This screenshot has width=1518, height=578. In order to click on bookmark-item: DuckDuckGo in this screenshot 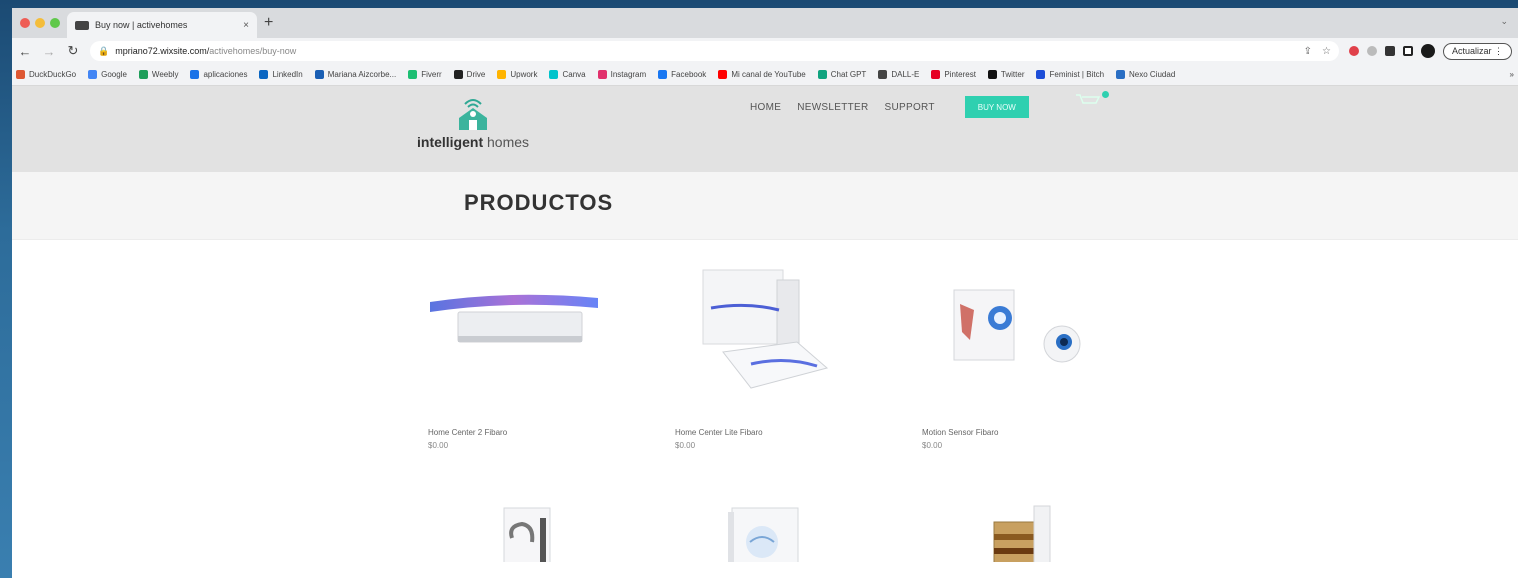, I will do `click(46, 74)`.